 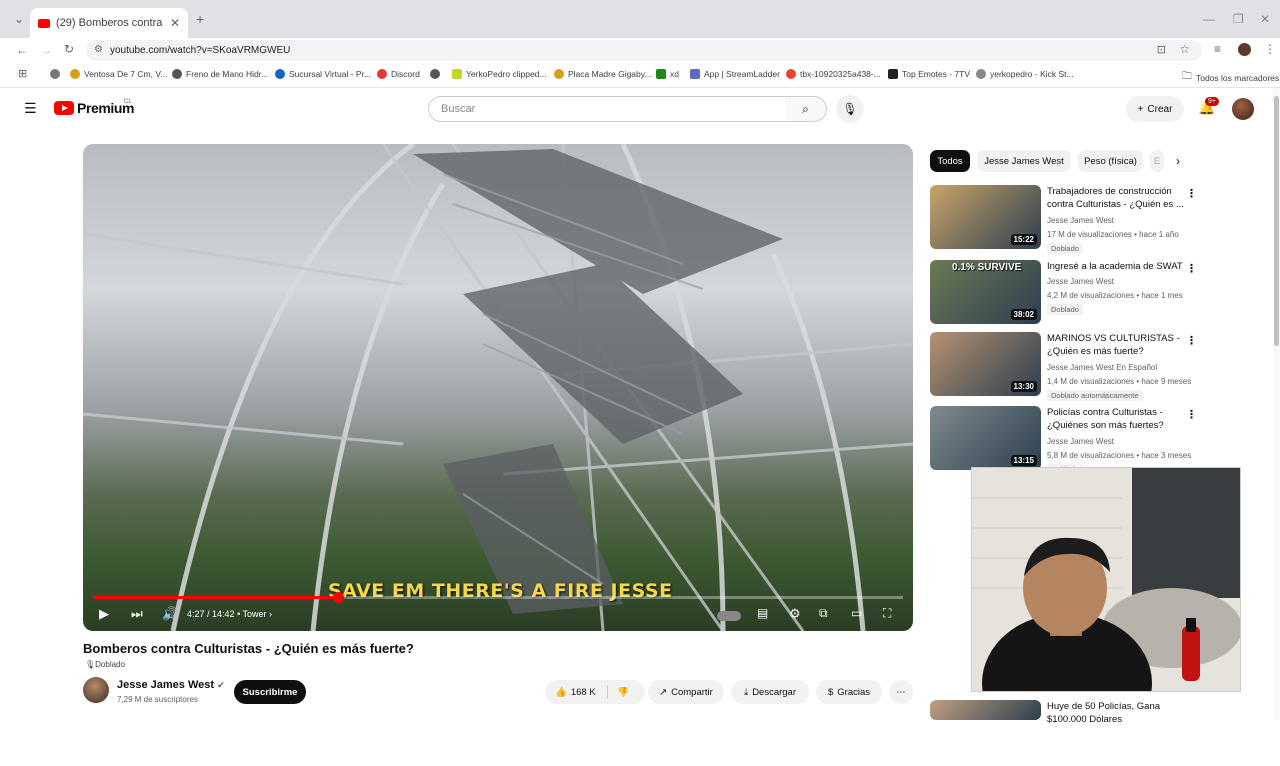 What do you see at coordinates (171, 685) in the screenshot?
I see `channel-name: Jesse James West ✔` at bounding box center [171, 685].